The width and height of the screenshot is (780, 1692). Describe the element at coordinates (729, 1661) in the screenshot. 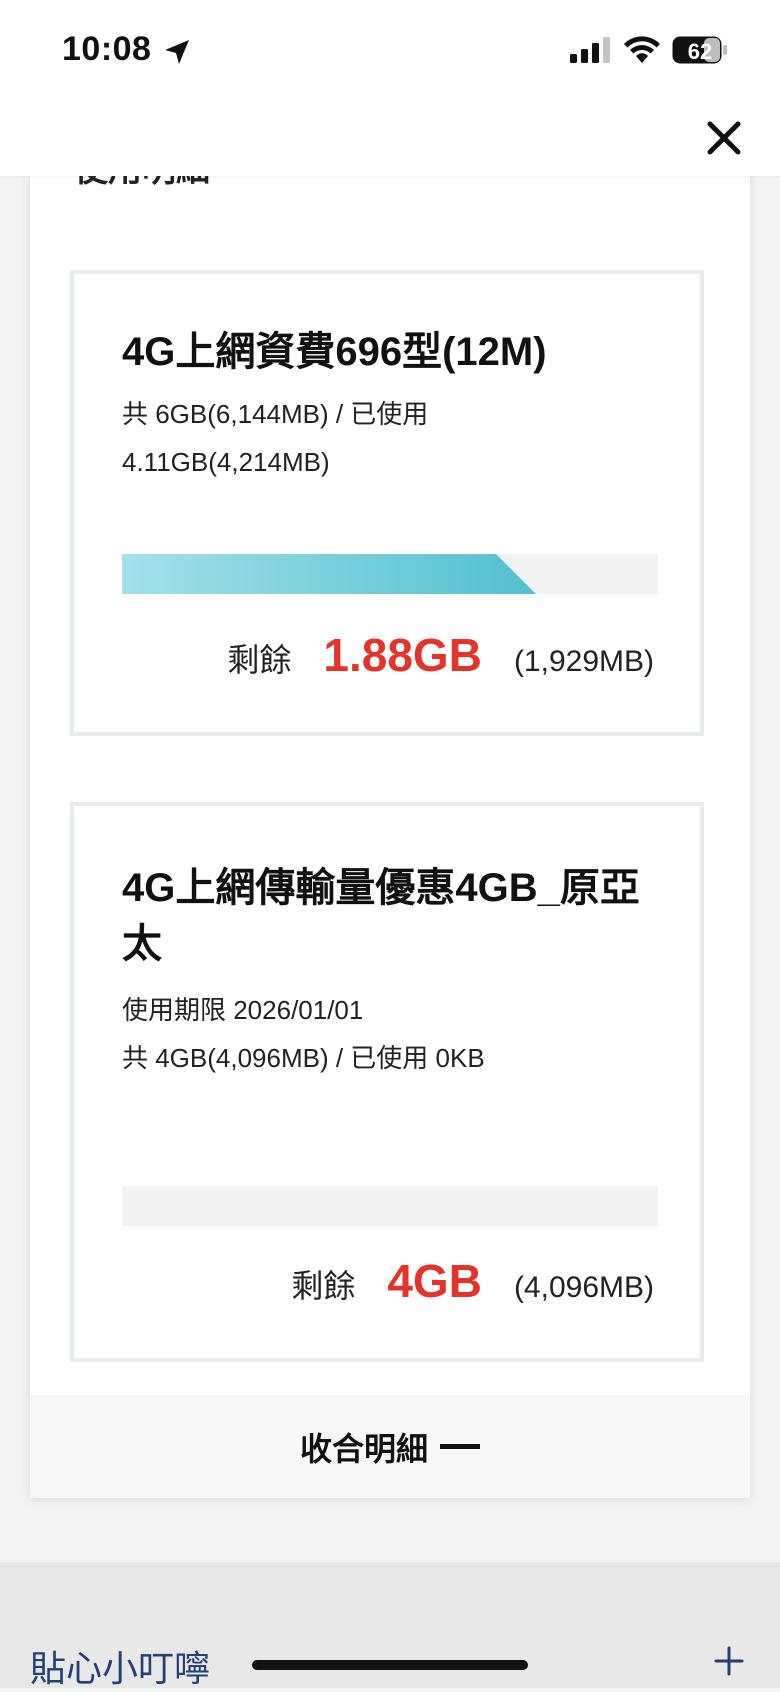

I see `plus-icon` at that location.